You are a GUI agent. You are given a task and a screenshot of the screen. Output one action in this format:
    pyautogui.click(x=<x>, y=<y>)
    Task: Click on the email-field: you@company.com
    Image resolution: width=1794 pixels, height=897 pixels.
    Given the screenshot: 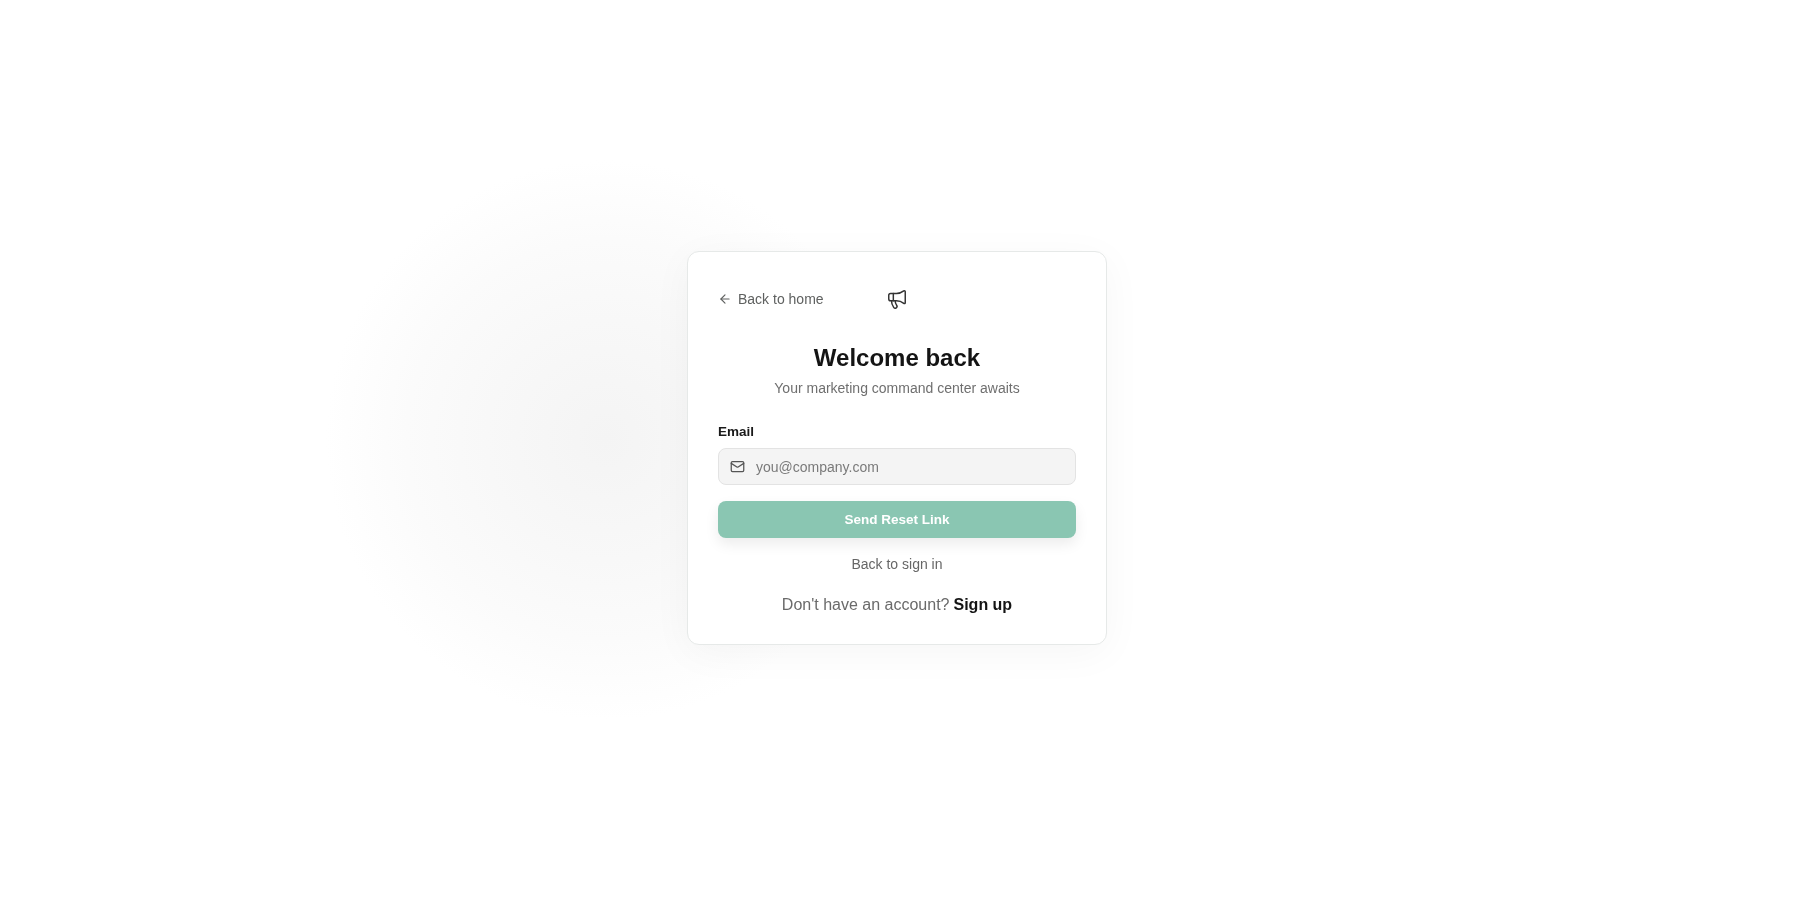 What is the action you would take?
    pyautogui.click(x=897, y=466)
    